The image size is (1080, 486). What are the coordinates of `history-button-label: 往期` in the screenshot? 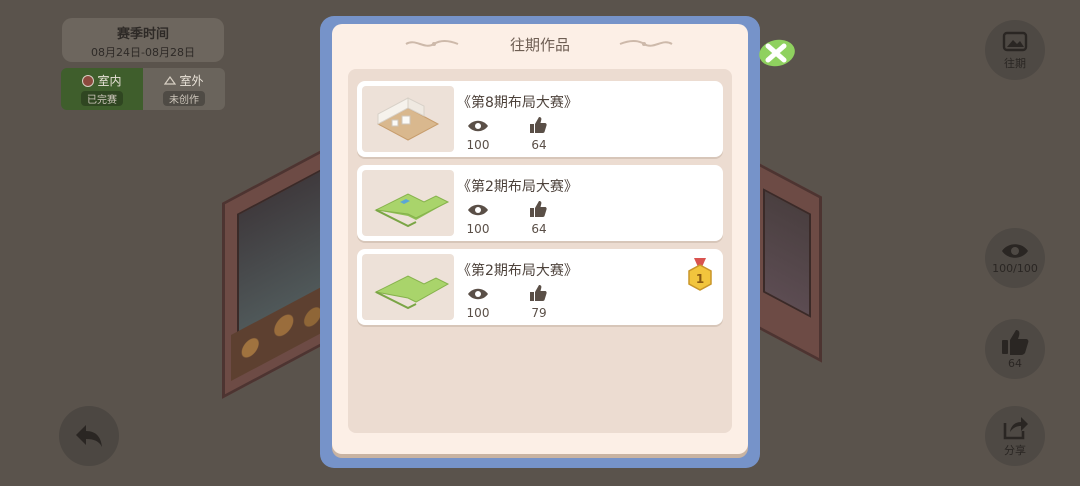 It's located at (1015, 63).